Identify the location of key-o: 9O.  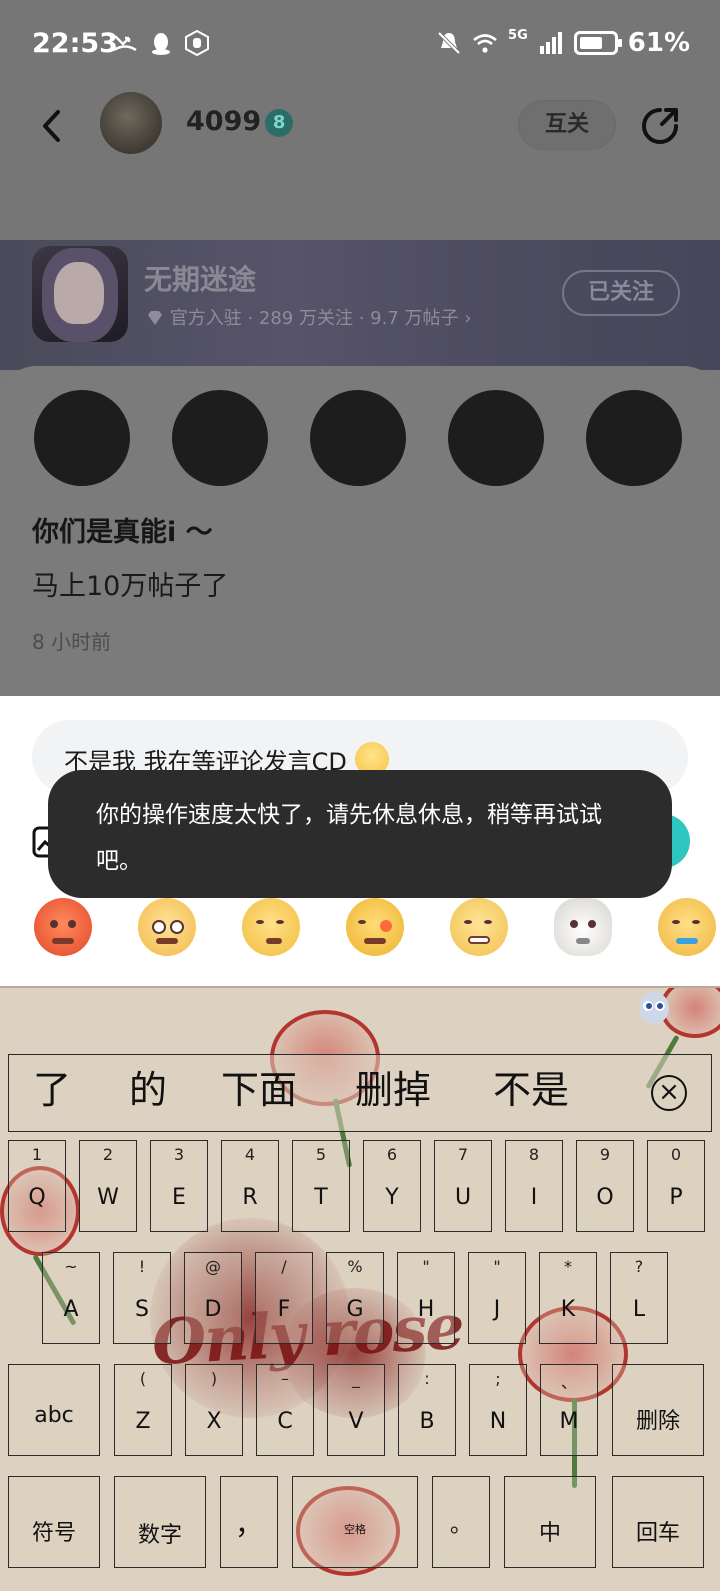
(605, 1186).